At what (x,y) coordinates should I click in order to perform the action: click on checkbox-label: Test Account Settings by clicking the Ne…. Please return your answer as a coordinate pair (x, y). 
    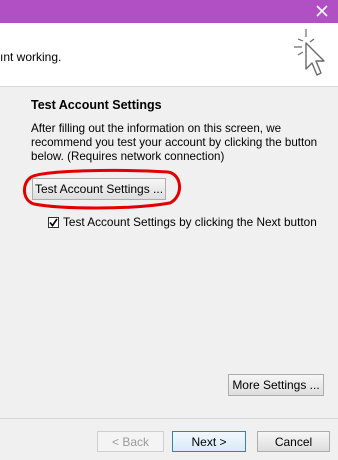
    Looking at the image, I should click on (190, 222).